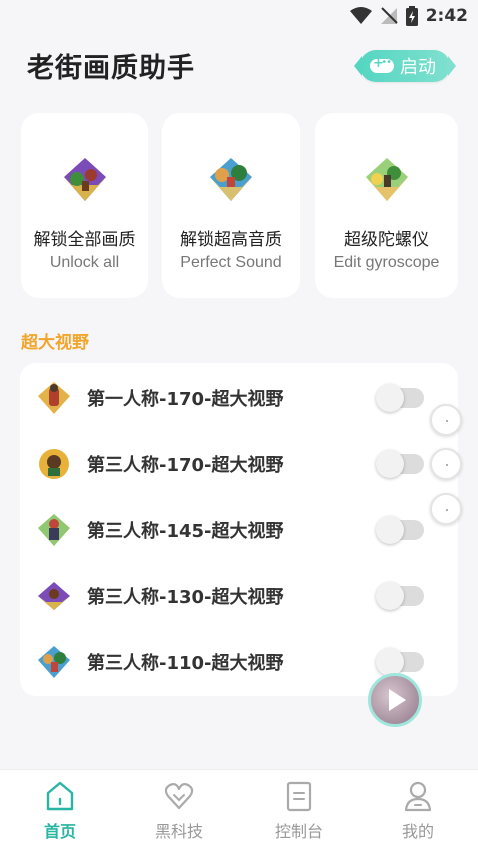 This screenshot has width=478, height=849. I want to click on item-label: 第一人称-170-超大视野, so click(185, 399).